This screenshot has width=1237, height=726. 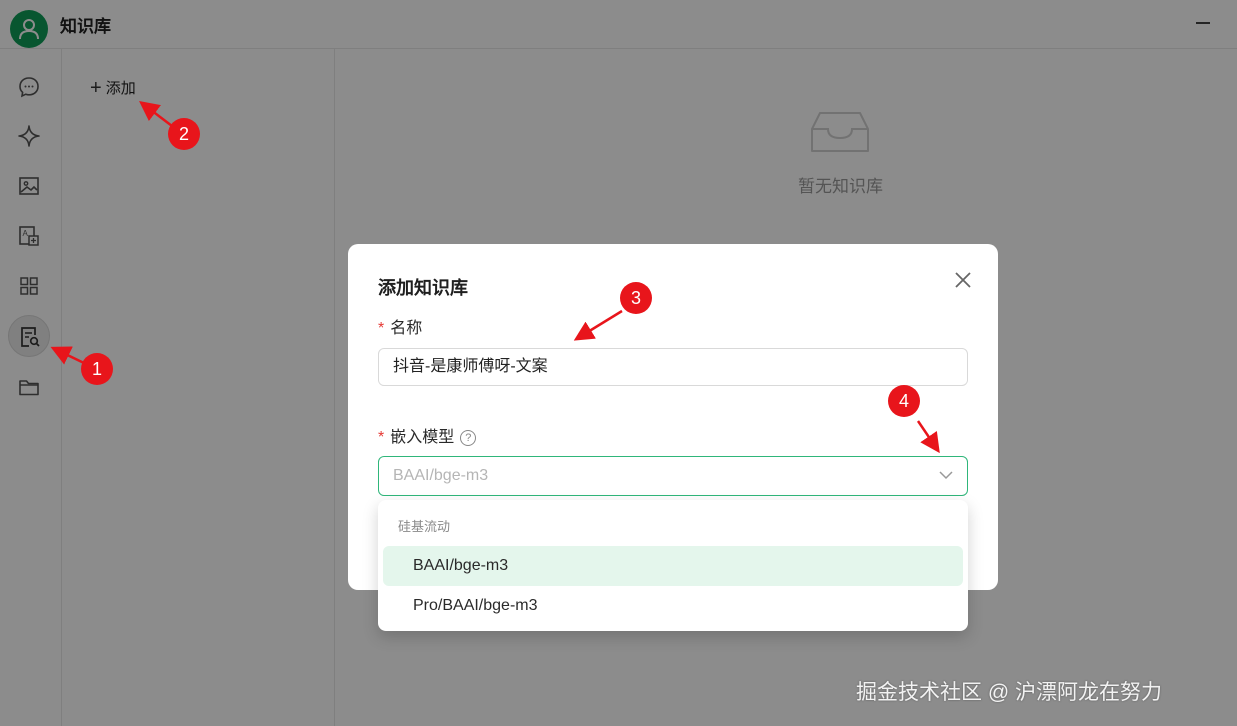 What do you see at coordinates (636, 298) in the screenshot?
I see `annotation-badge: 3` at bounding box center [636, 298].